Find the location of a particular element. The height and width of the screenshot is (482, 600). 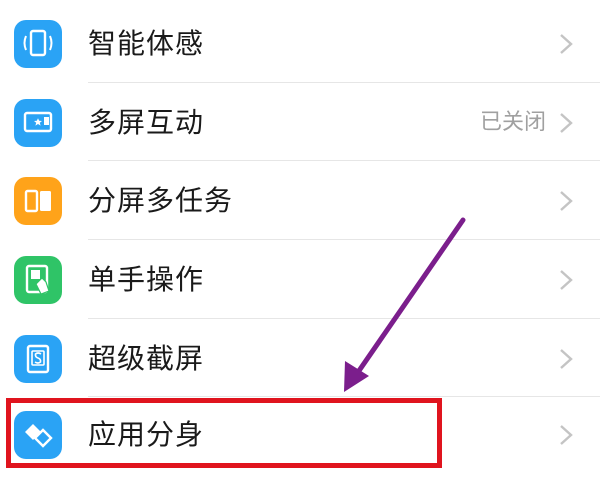

settings-item-label: 智能体感 is located at coordinates (146, 43).